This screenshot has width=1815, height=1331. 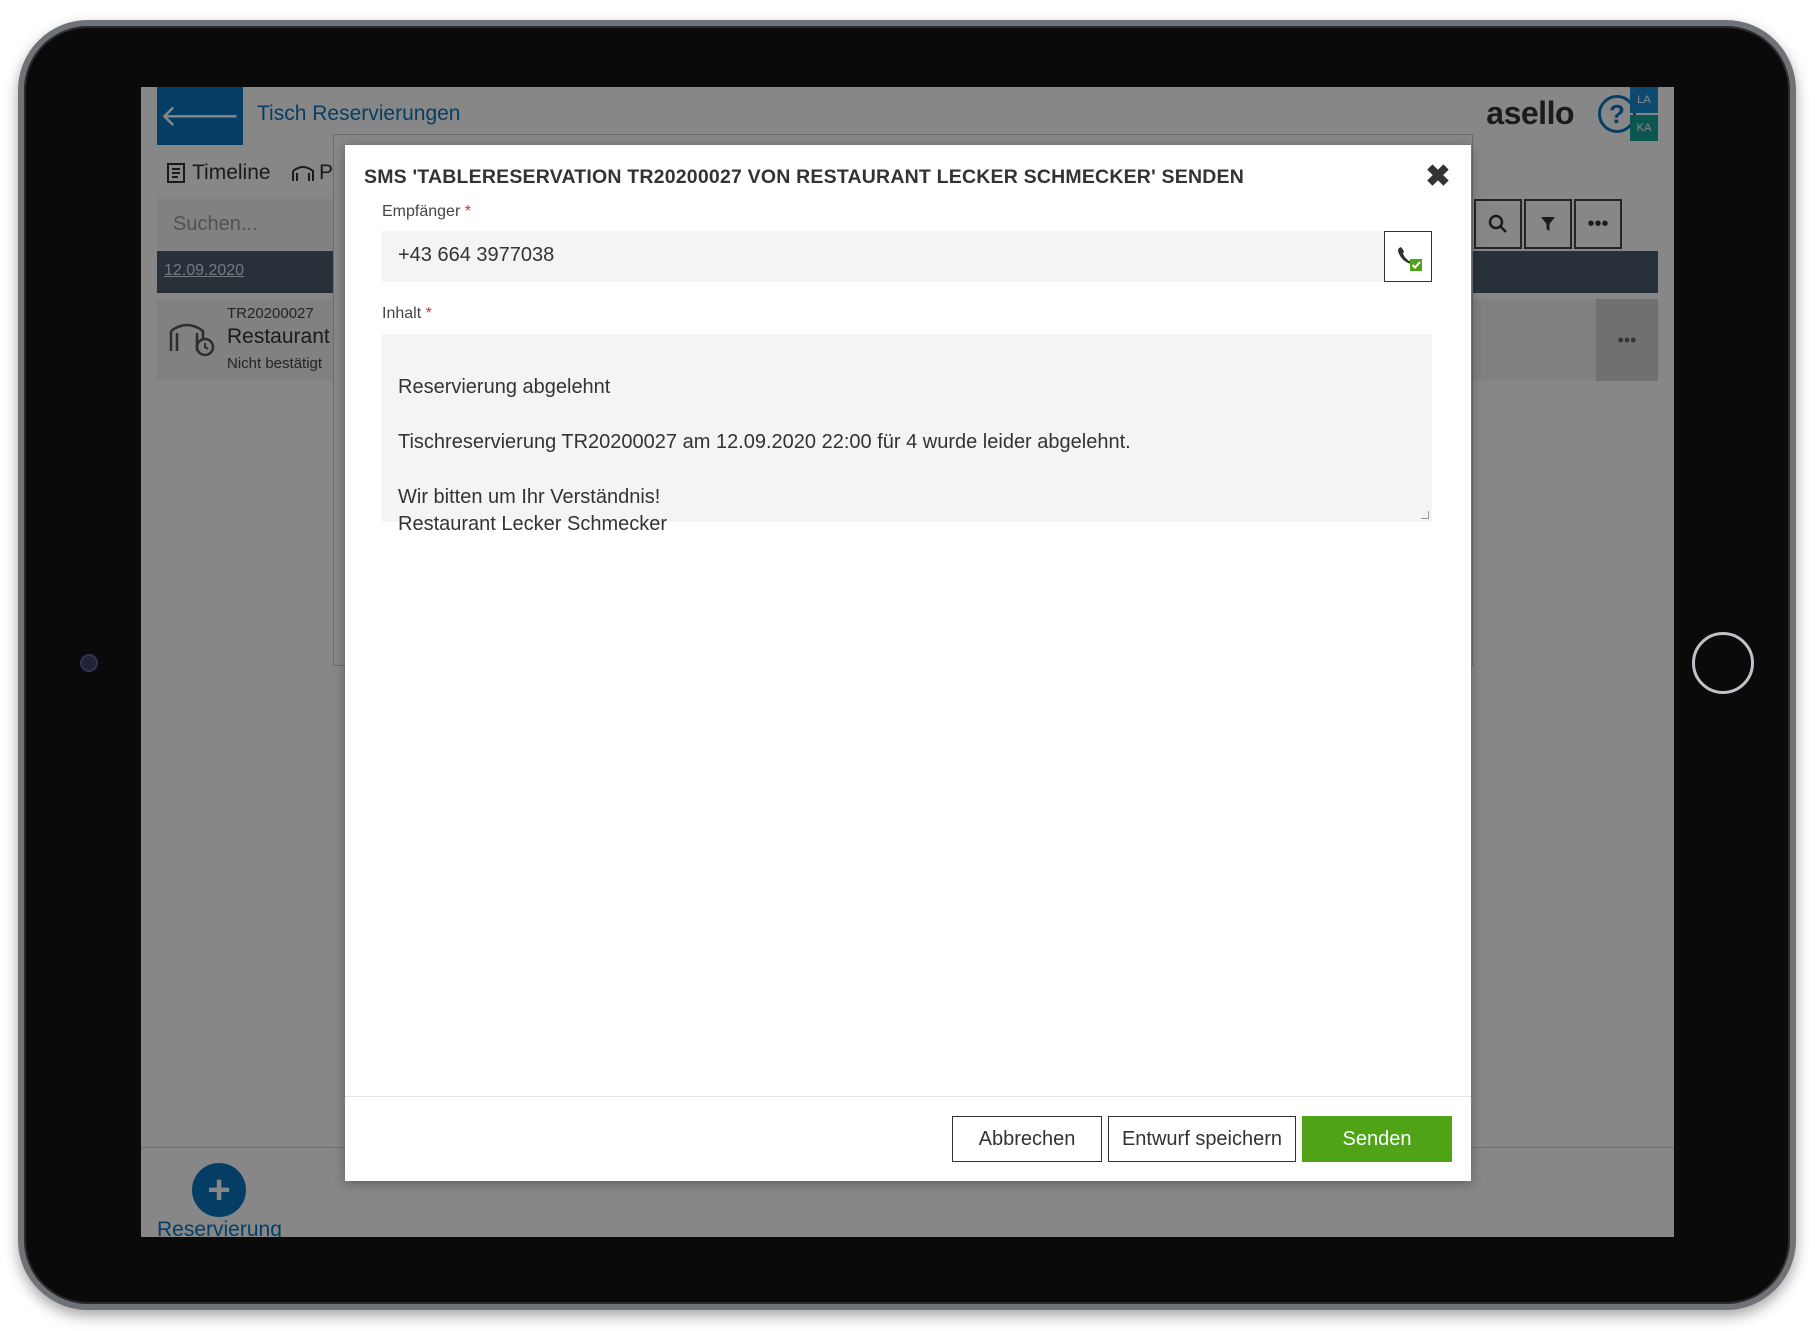 What do you see at coordinates (1425, 515) in the screenshot?
I see `resize-grip` at bounding box center [1425, 515].